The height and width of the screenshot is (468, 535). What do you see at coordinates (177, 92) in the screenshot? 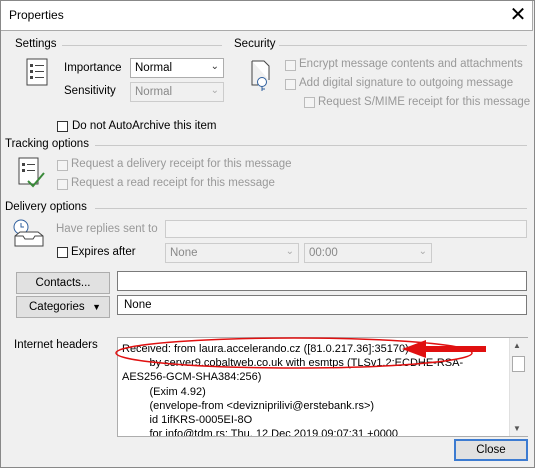
I see `sensitivity-select: Normal ⌄` at bounding box center [177, 92].